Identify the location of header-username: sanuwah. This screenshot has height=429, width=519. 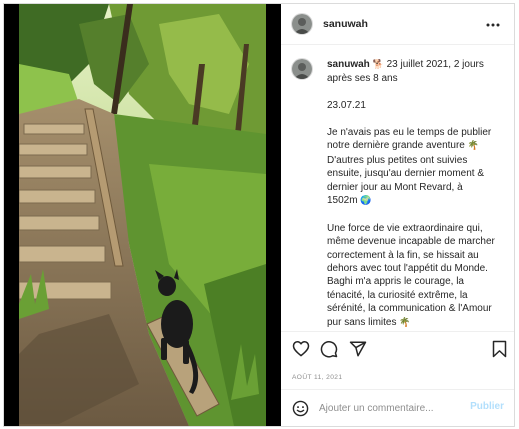
(345, 24).